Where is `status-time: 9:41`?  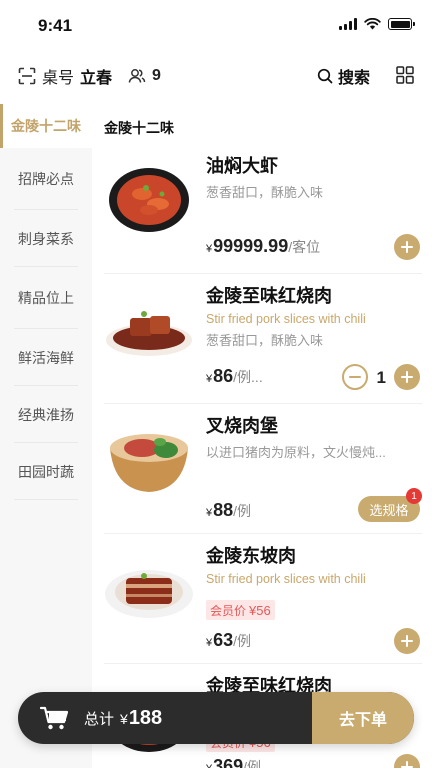 status-time: 9:41 is located at coordinates (55, 25).